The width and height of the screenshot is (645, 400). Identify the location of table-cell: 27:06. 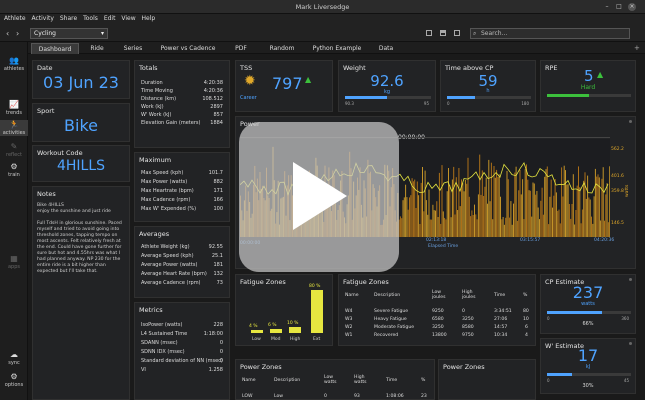
(501, 319).